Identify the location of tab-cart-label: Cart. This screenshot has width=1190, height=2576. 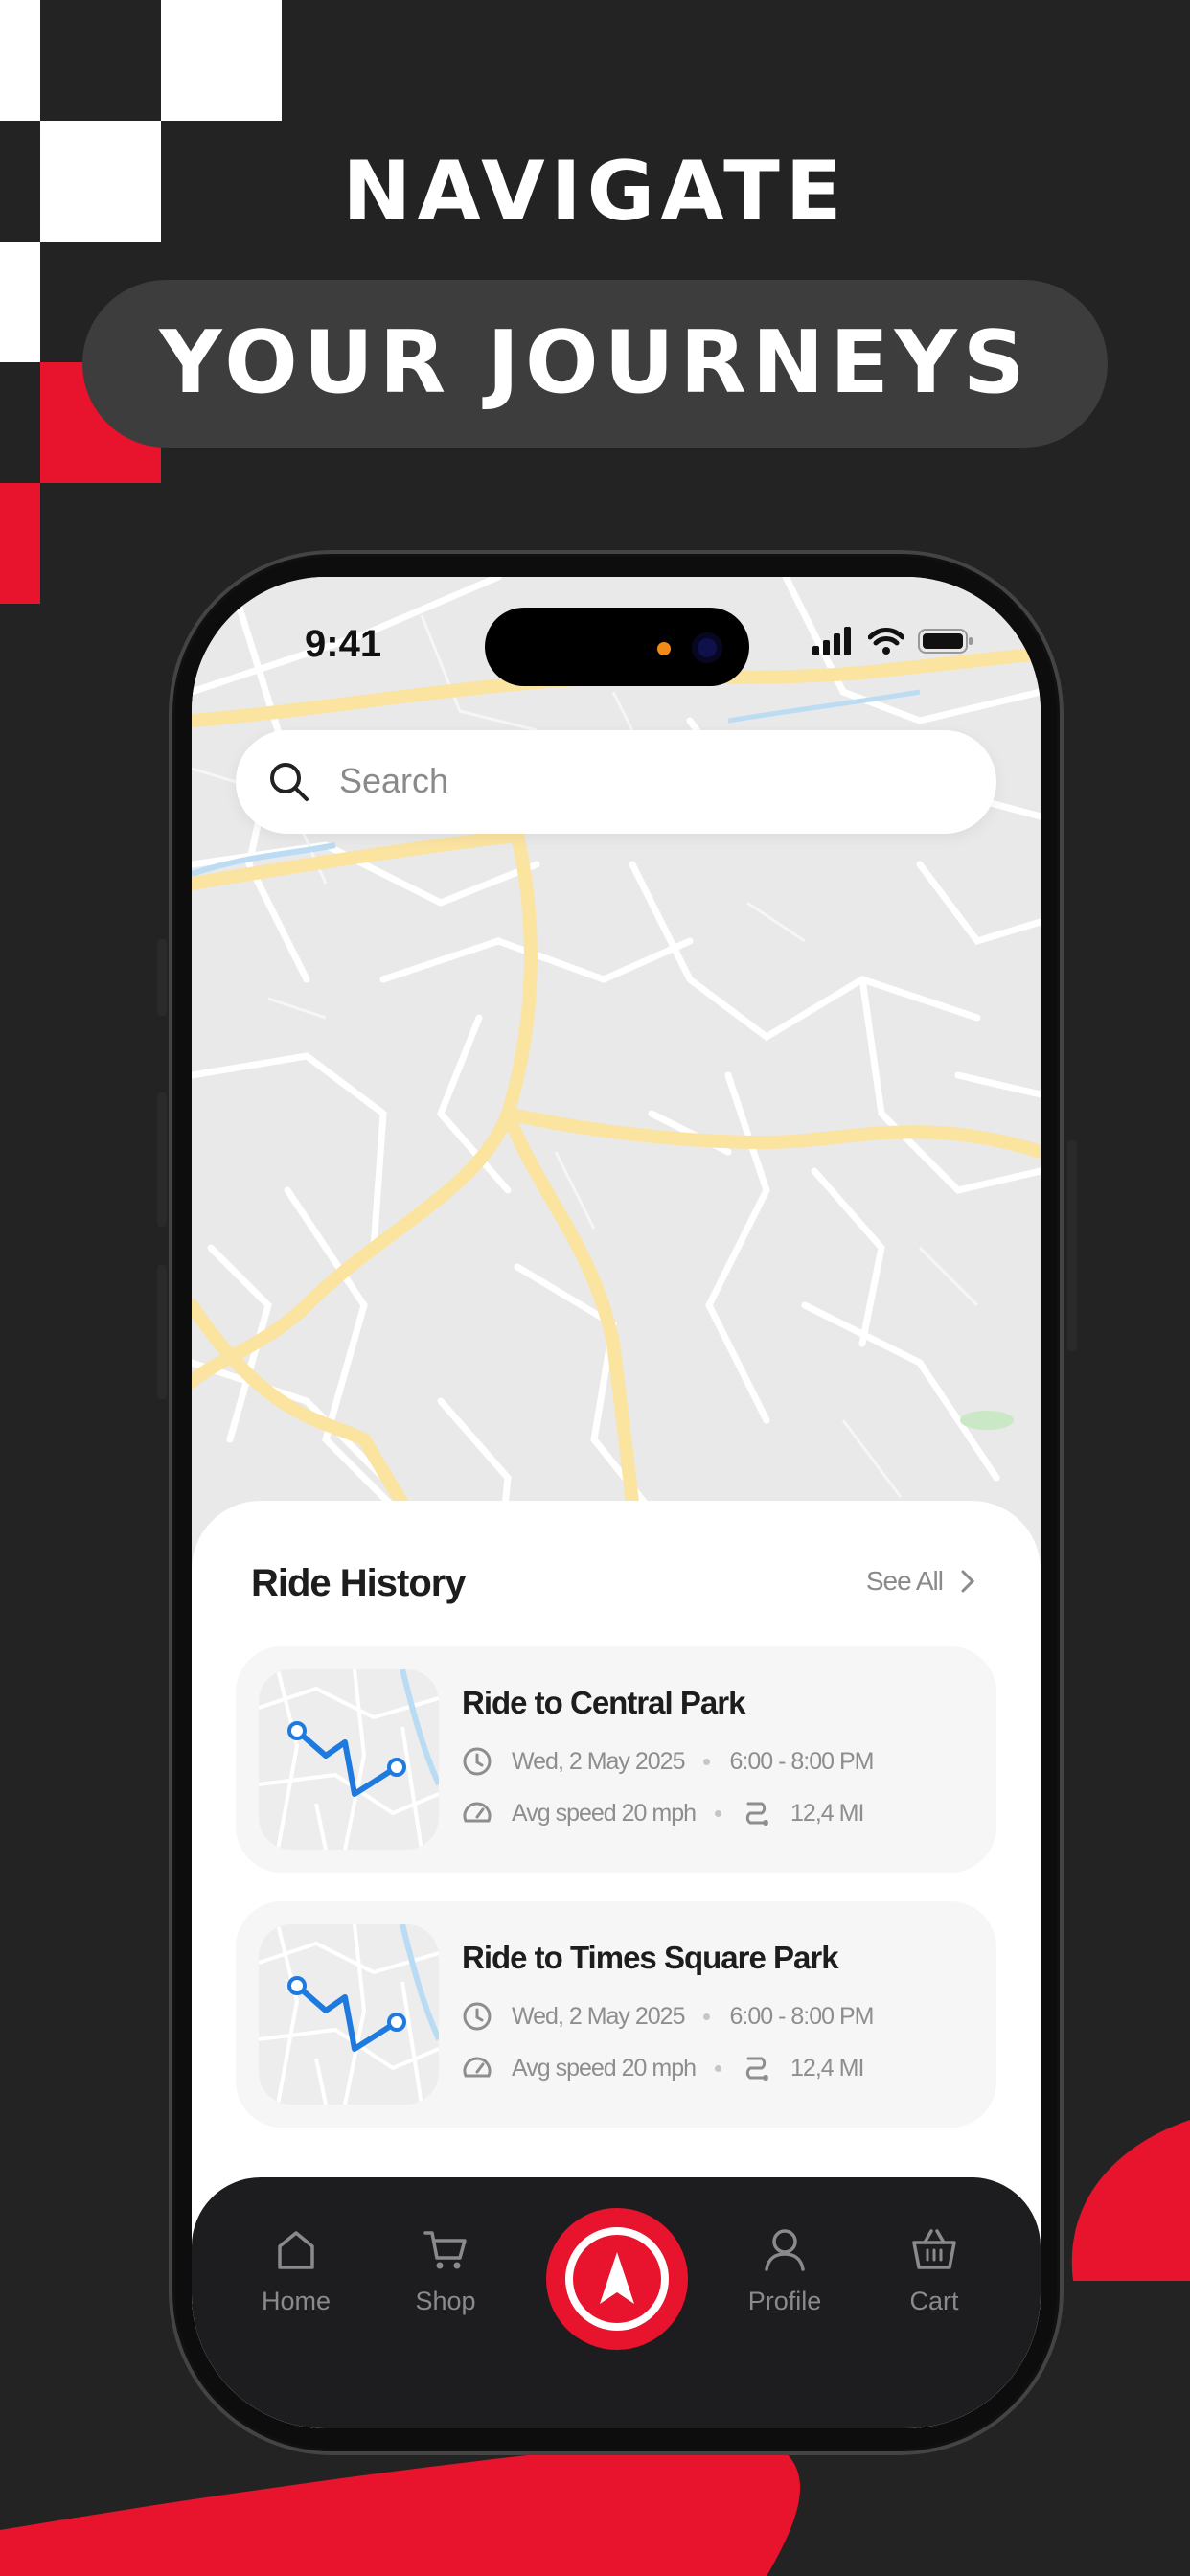
(934, 2301).